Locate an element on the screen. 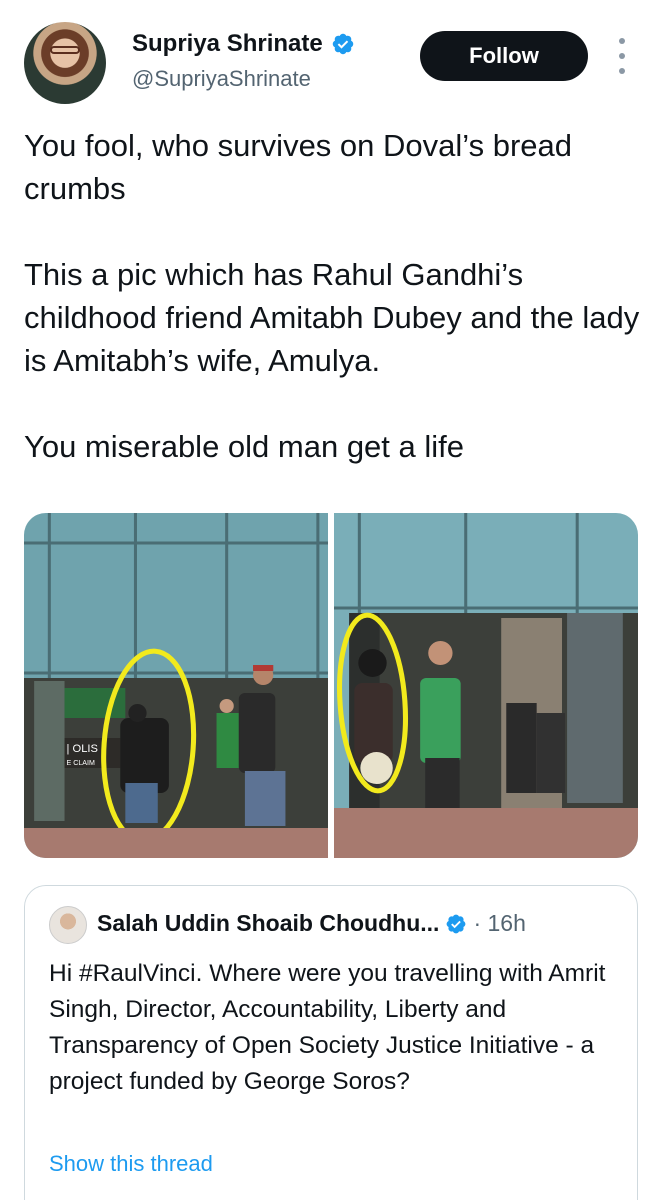  quoted-tweet-header: Salah Uddin Shoaib Choudhu... · 16h is located at coordinates (311, 923).